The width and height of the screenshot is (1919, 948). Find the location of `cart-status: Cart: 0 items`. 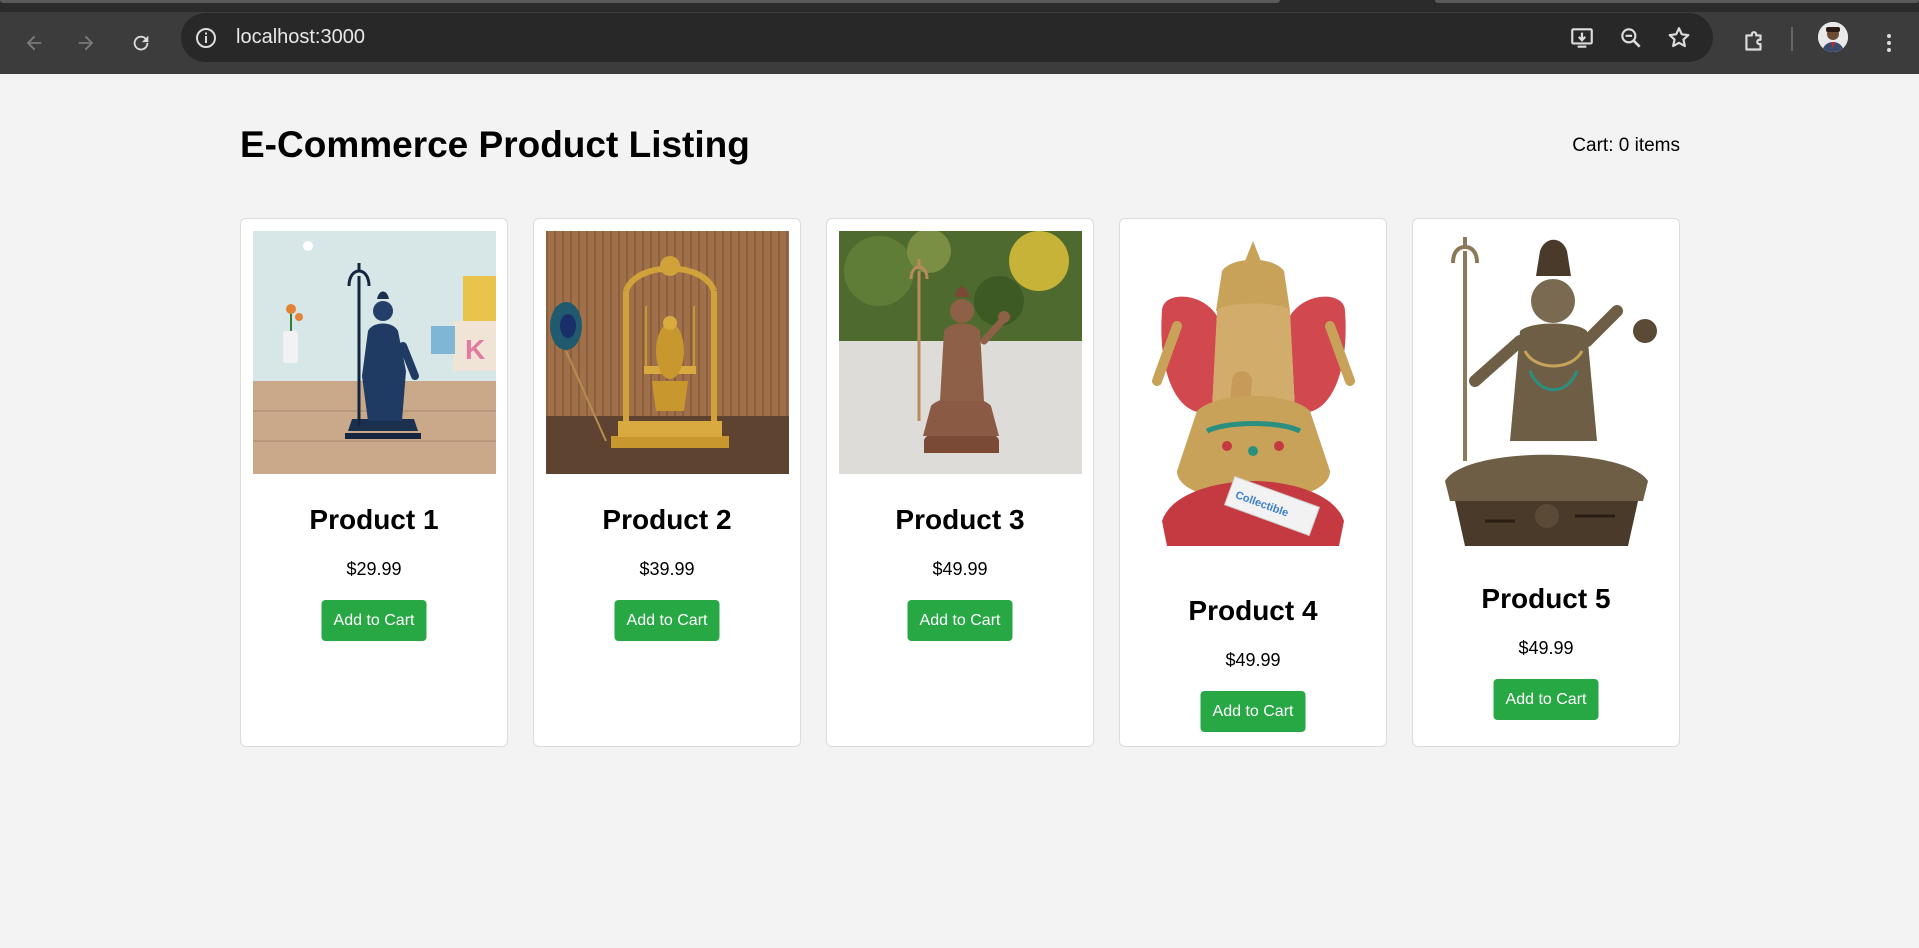

cart-status: Cart: 0 items is located at coordinates (1626, 145).